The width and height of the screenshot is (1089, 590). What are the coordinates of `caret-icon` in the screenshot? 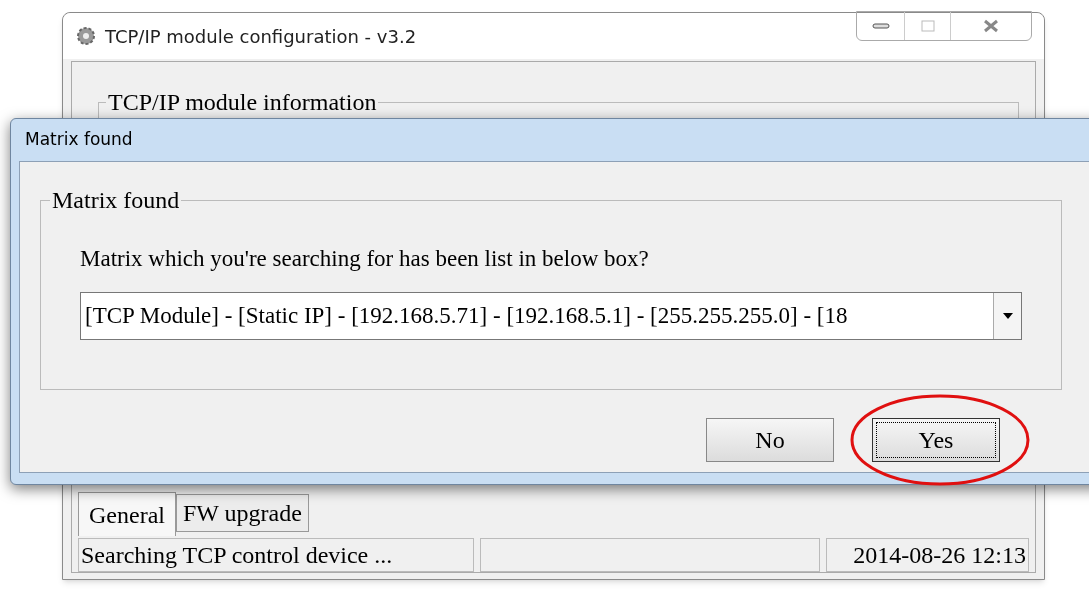 It's located at (1007, 316).